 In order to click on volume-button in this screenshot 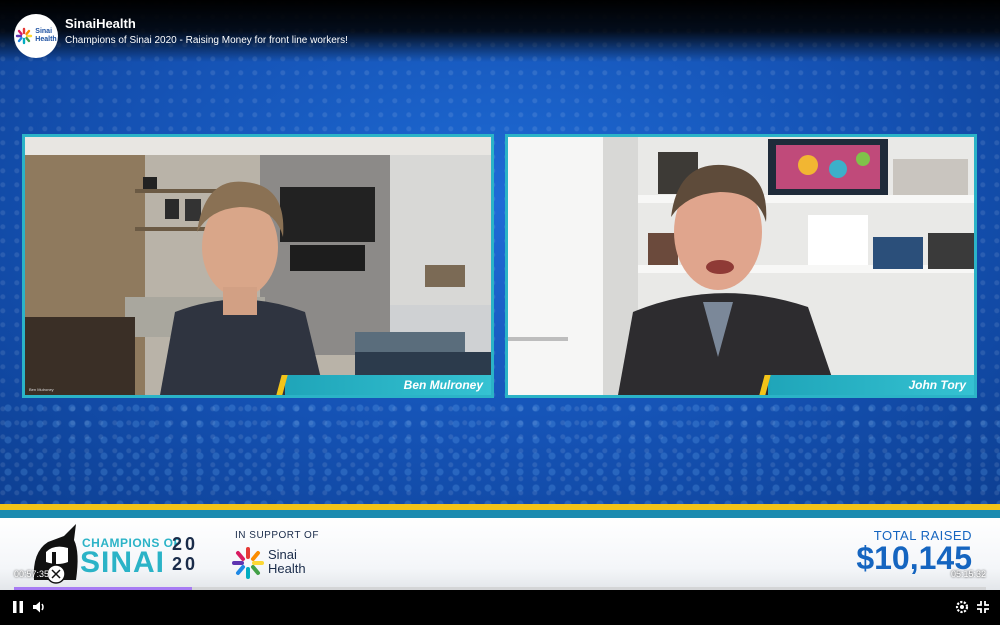, I will do `click(39, 607)`.